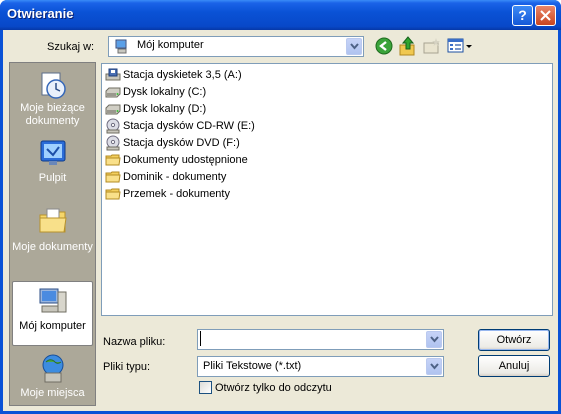 The image size is (561, 414). Describe the element at coordinates (176, 194) in the screenshot. I see `file-name: Przemek - dokumenty` at that location.